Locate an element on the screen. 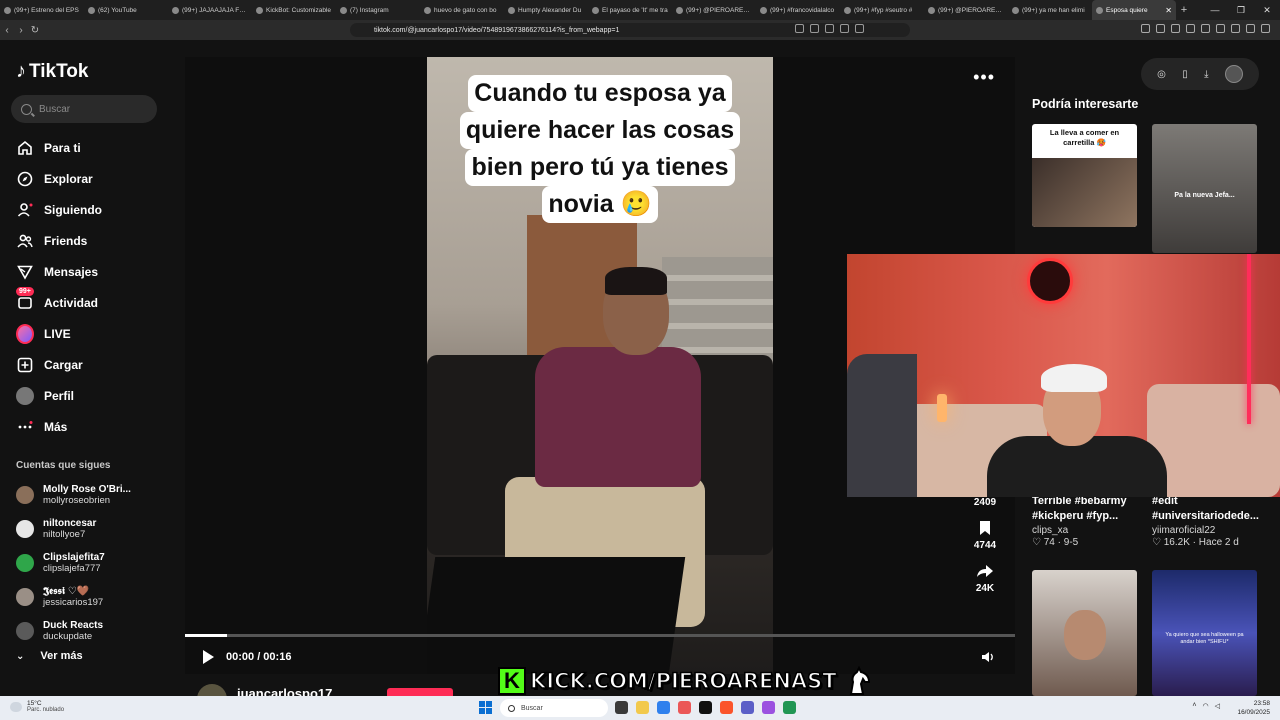 This screenshot has width=1280, height=720. sidebar-item-explorar: Explorar is located at coordinates (92, 178).